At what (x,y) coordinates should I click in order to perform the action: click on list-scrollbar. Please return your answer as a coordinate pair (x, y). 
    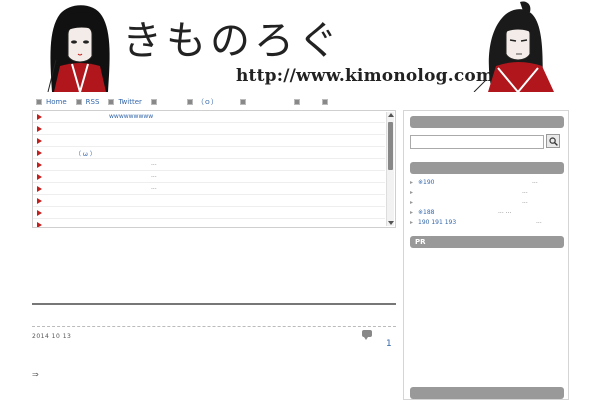
    Looking at the image, I should click on (390, 169).